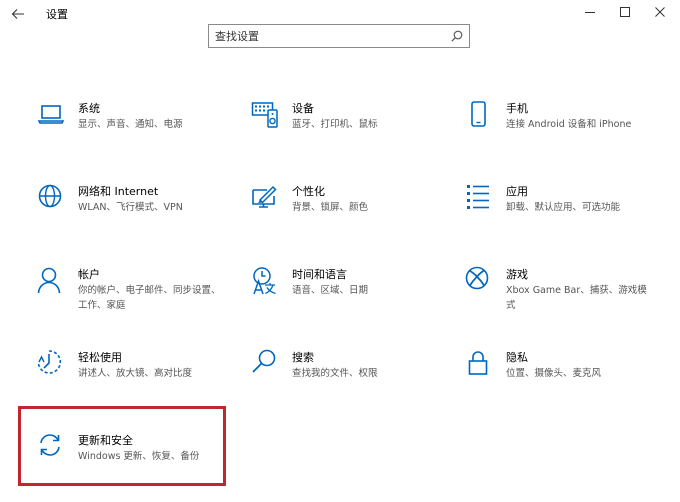  Describe the element at coordinates (51, 198) in the screenshot. I see `globe-icon` at that location.